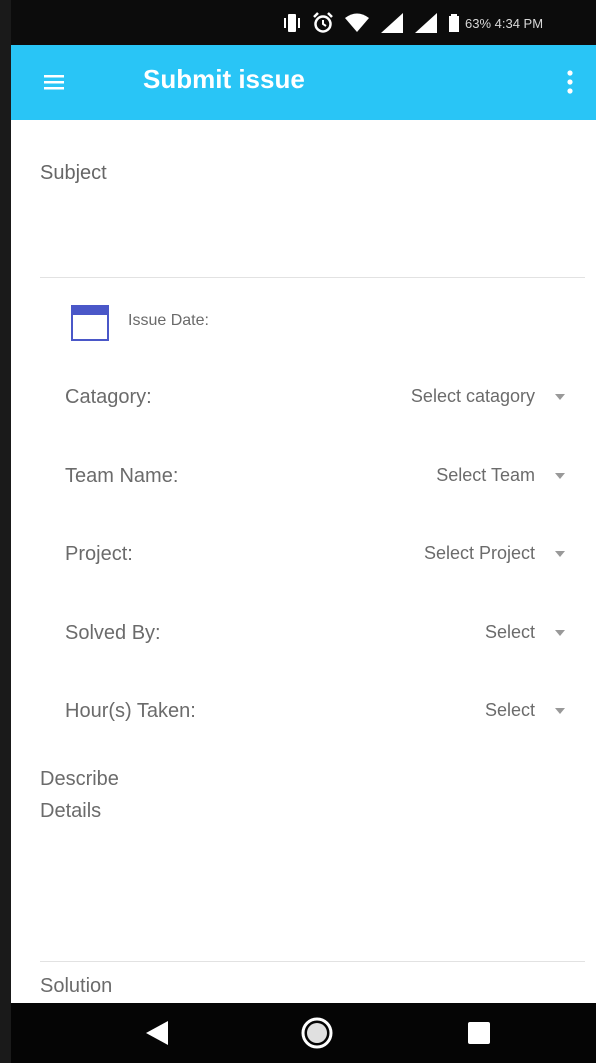 The image size is (596, 1063). Describe the element at coordinates (130, 711) in the screenshot. I see `hours-taken-label: Hour(s) Taken:` at that location.